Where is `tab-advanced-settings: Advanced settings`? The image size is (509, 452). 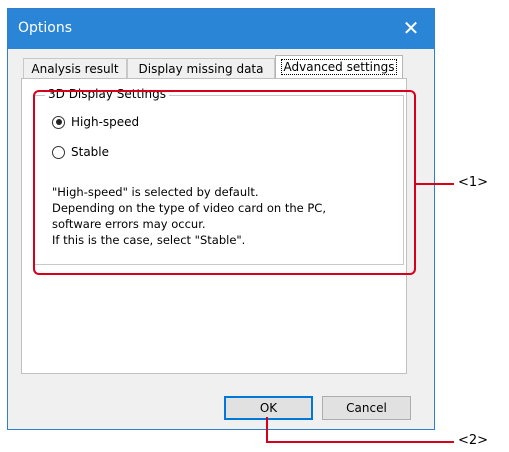 tab-advanced-settings: Advanced settings is located at coordinates (339, 67).